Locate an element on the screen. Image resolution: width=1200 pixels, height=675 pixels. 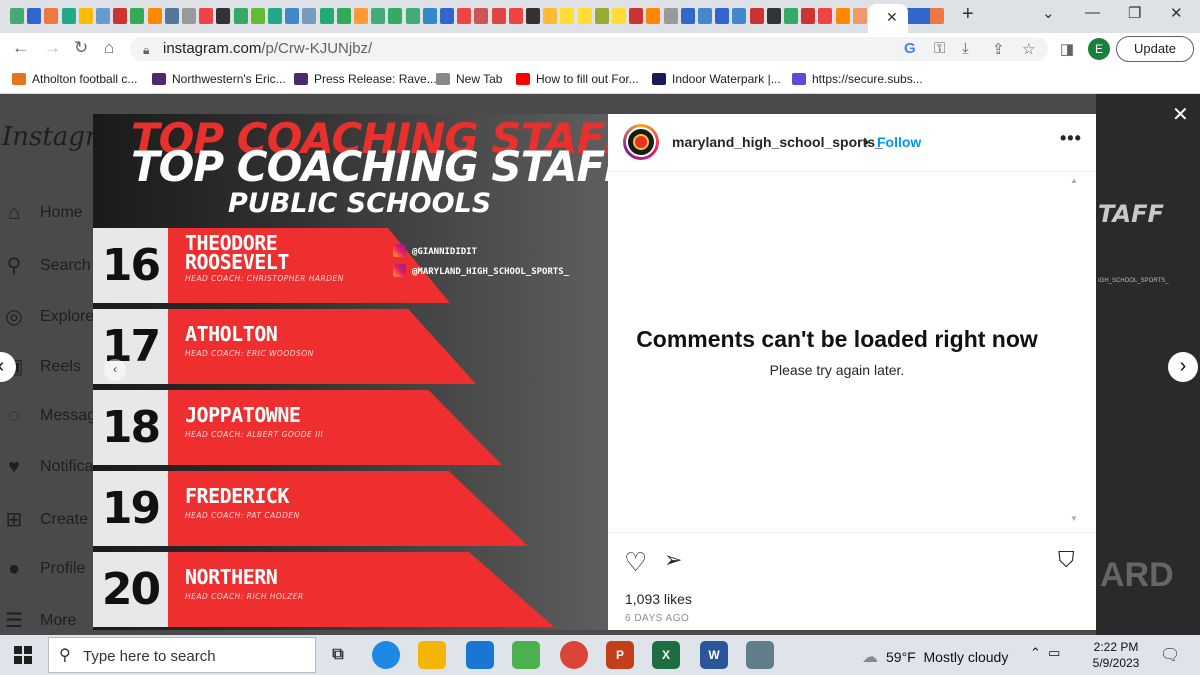
calculator-icon is located at coordinates (760, 655).